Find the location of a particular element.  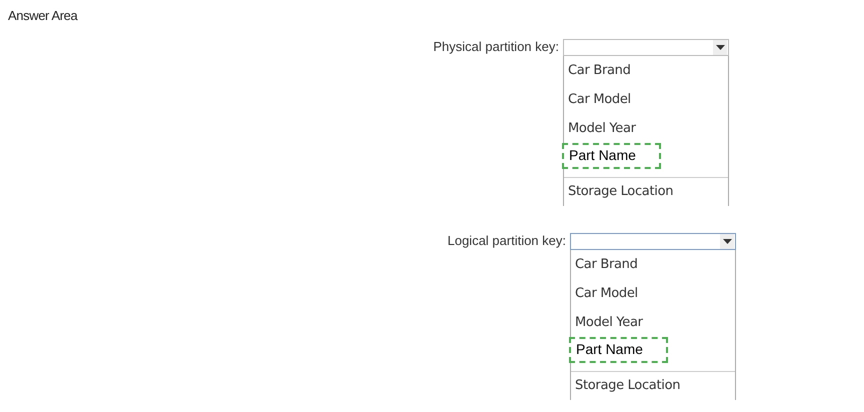

dropdown-label: Physical partition key: is located at coordinates (496, 47).